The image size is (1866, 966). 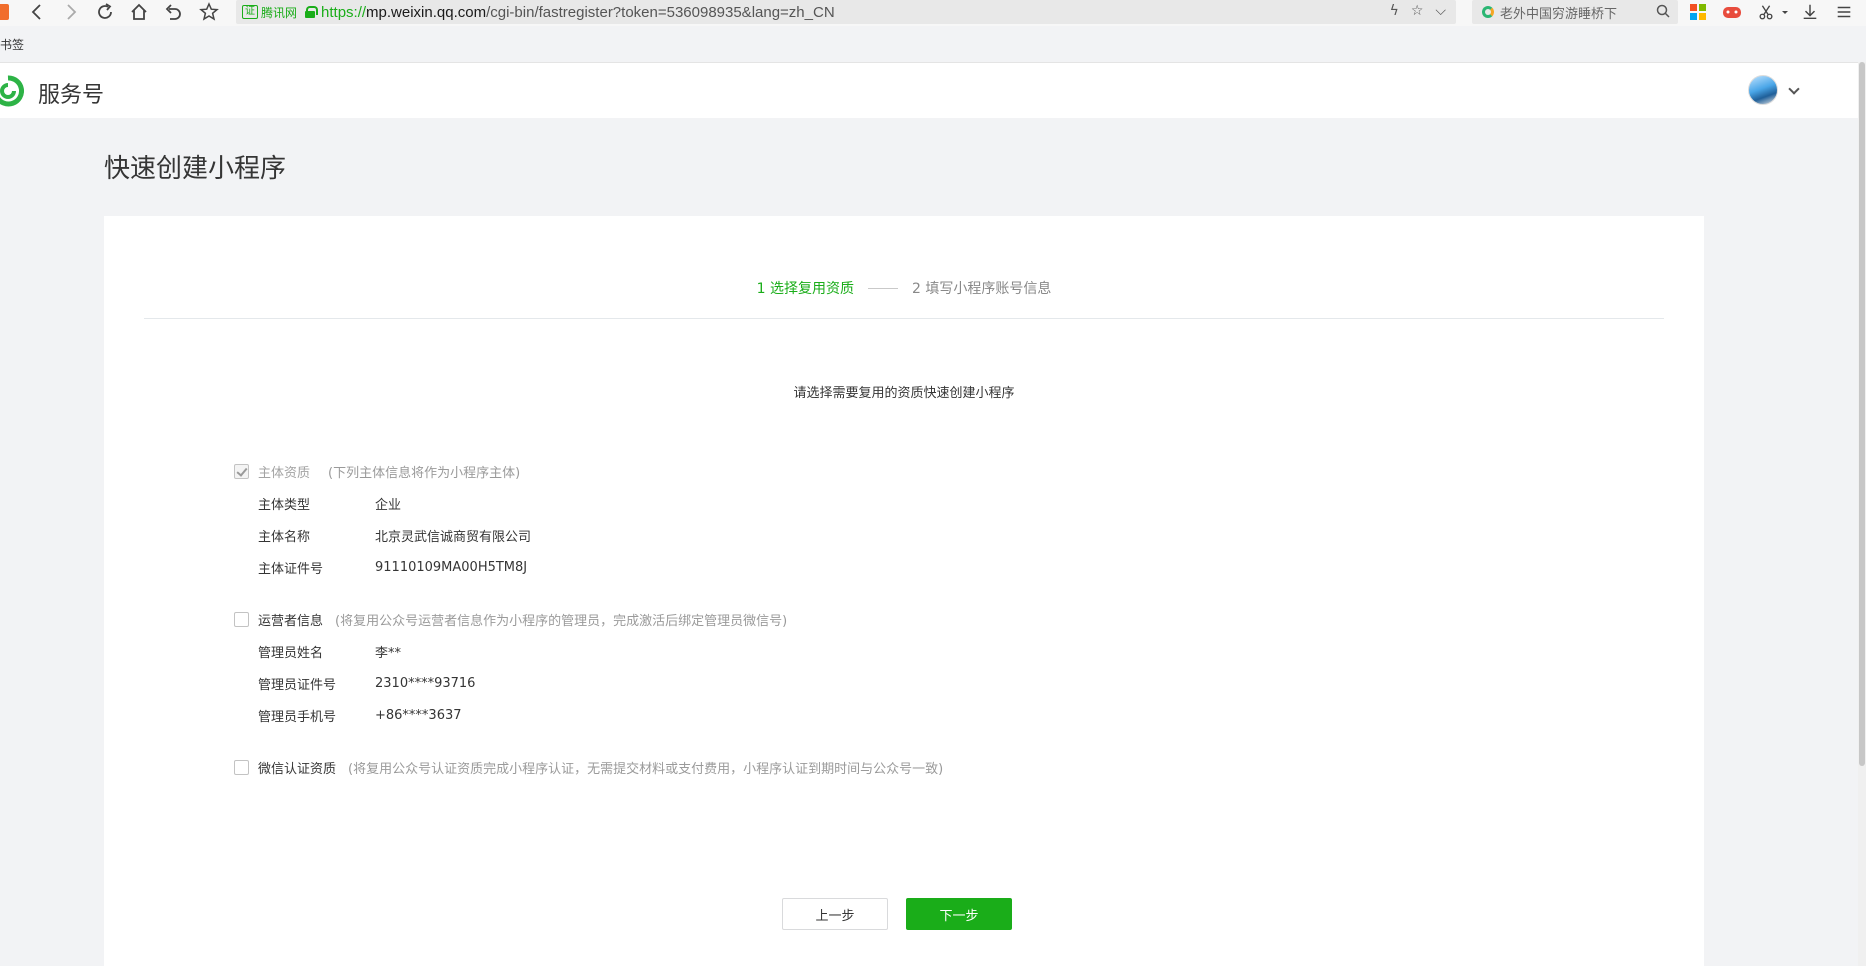 What do you see at coordinates (241, 471) in the screenshot?
I see `entity-checkbox` at bounding box center [241, 471].